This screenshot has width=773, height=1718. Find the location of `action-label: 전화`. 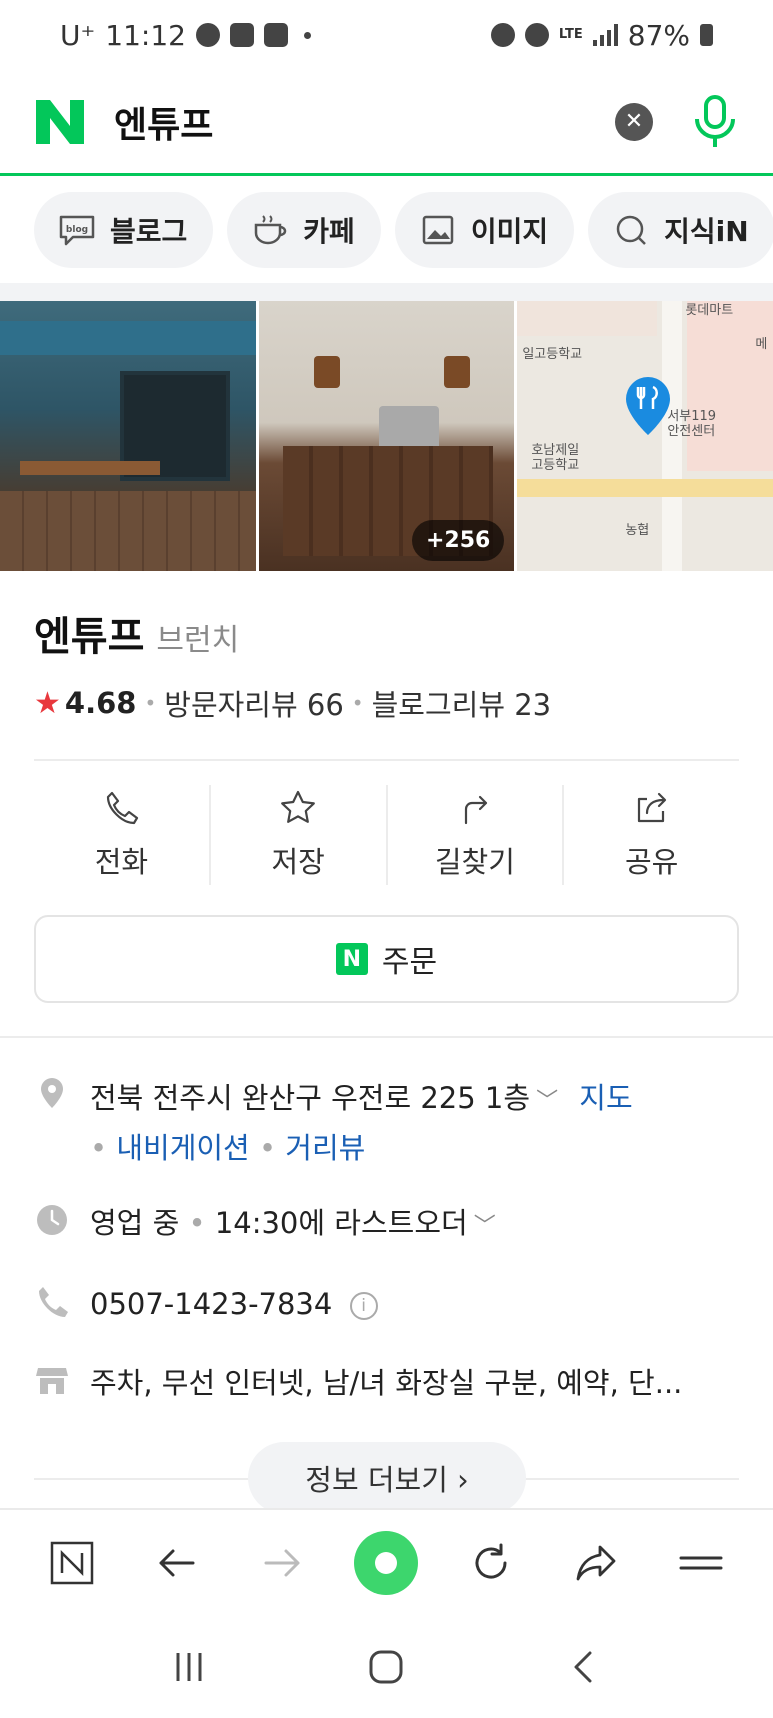

action-label: 전화 is located at coordinates (121, 862).